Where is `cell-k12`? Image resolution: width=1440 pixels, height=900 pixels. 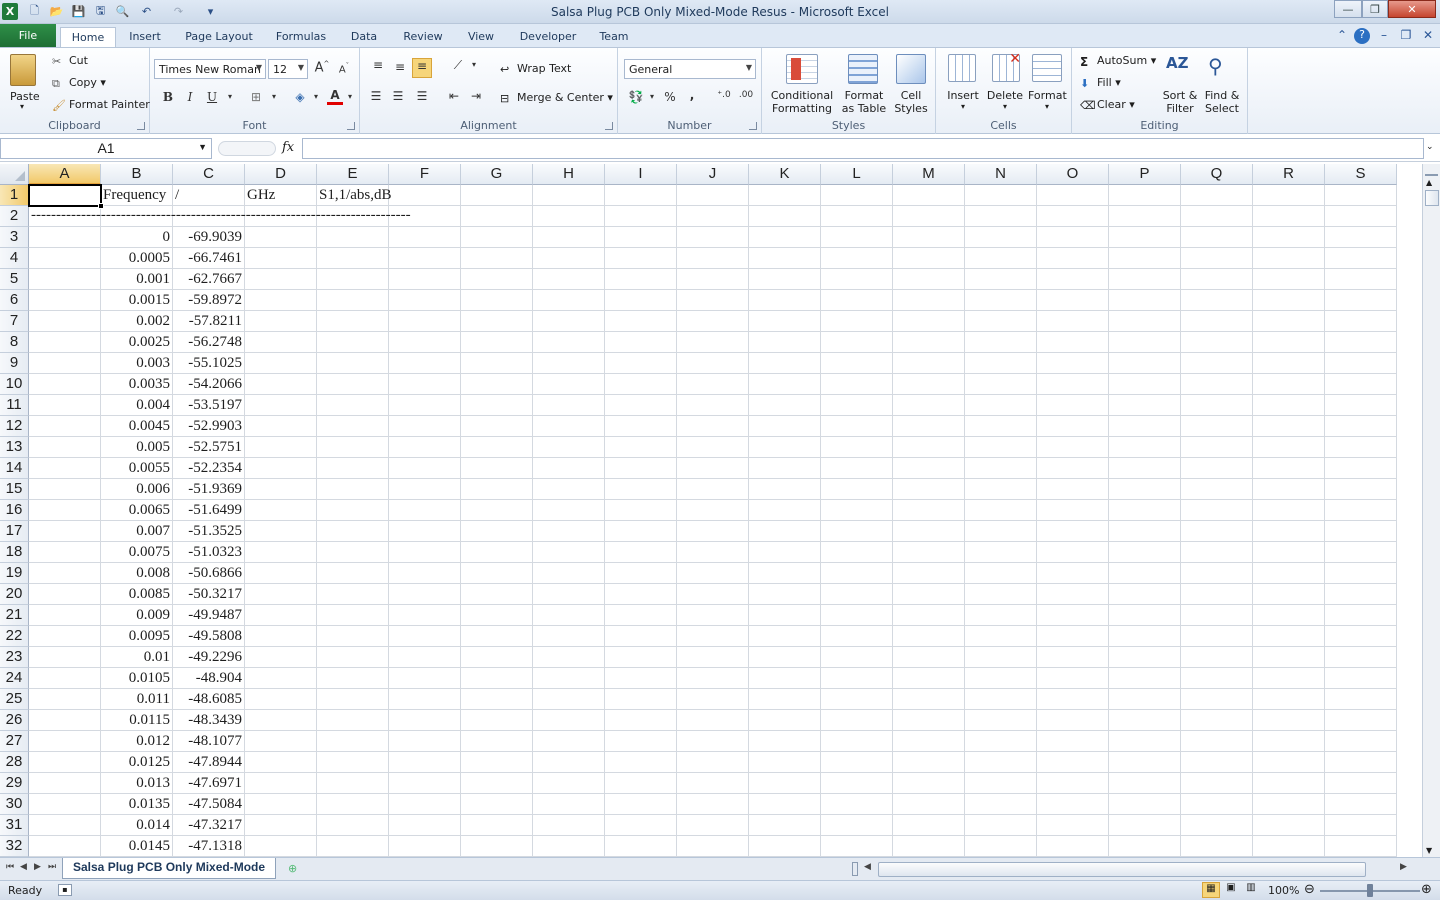 cell-k12 is located at coordinates (785, 426).